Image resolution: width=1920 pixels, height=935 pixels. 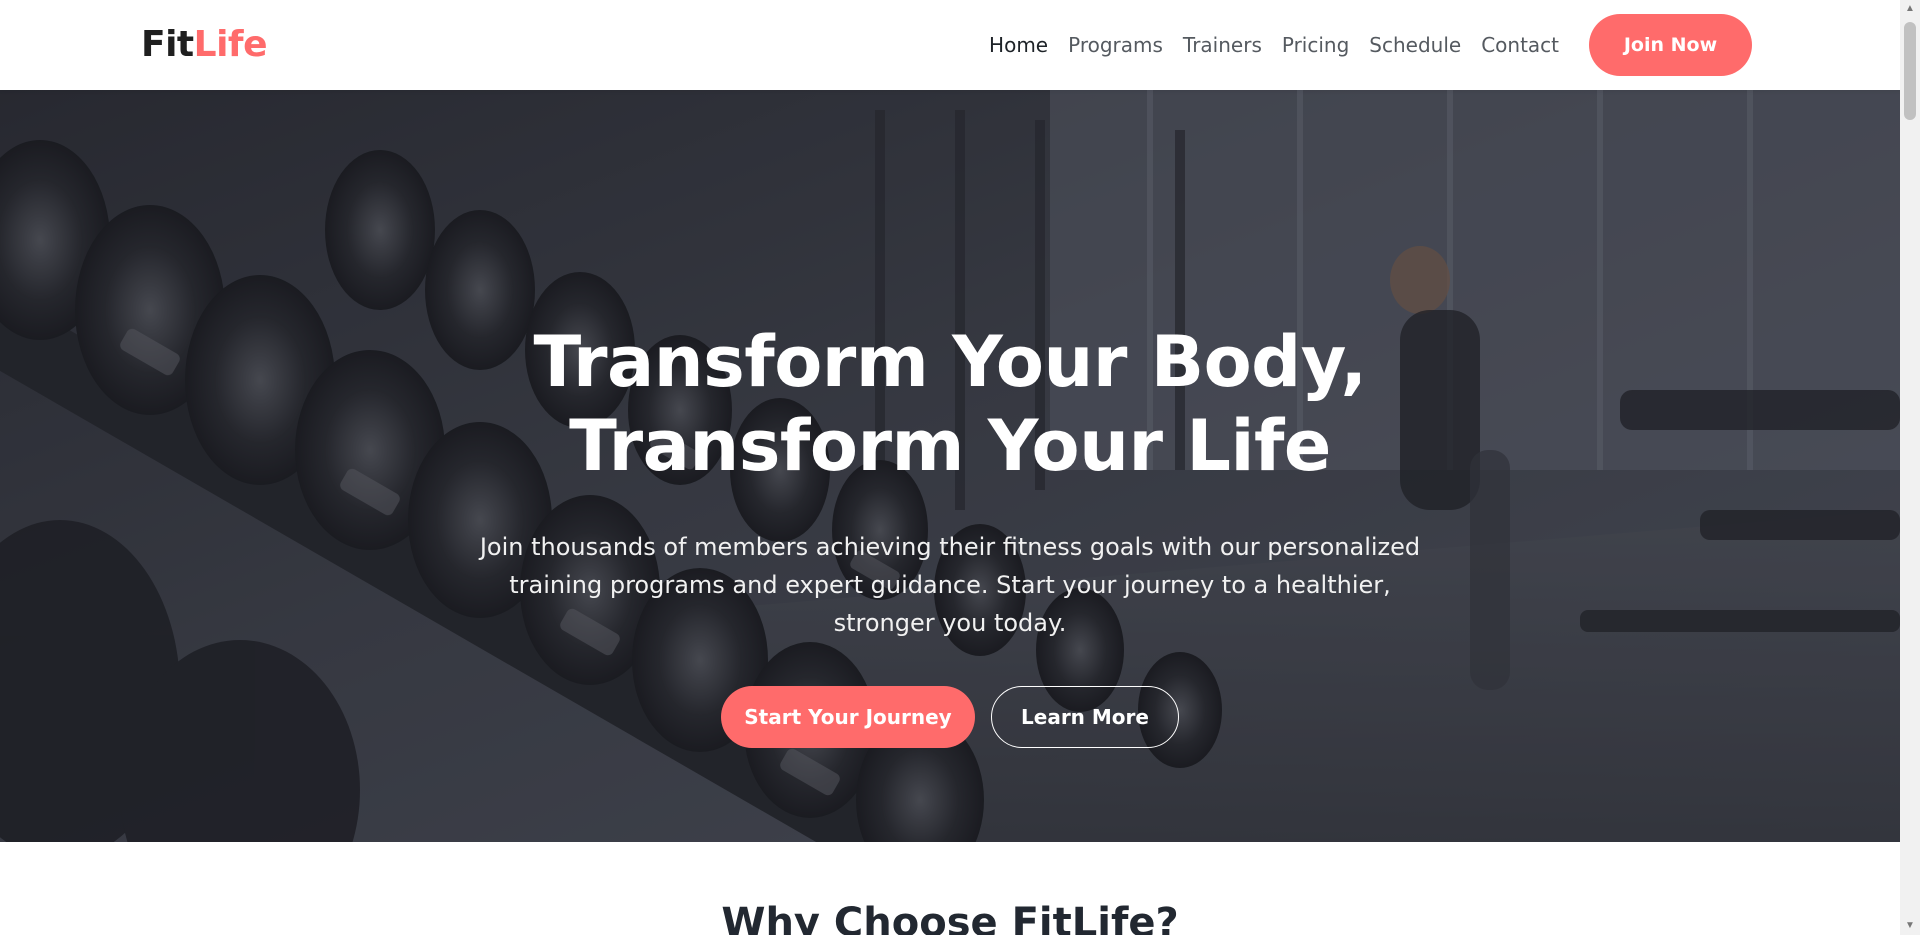 I want to click on triangle-up-icon: ▲, so click(x=1910, y=9).